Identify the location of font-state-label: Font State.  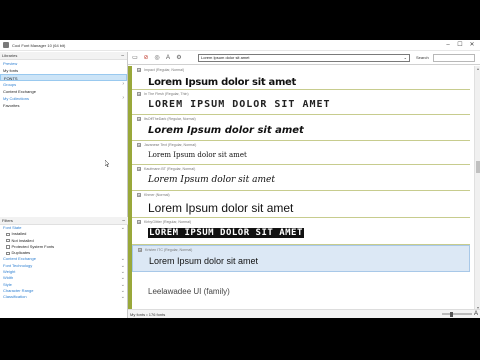
(12, 227).